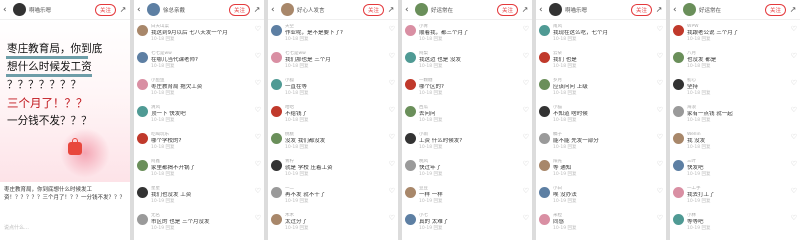 The height and width of the screenshot is (240, 800). Describe the element at coordinates (467, 197) in the screenshot. I see `comment-item: 豆豆 一样 一样 10-19 回复 ♡` at that location.